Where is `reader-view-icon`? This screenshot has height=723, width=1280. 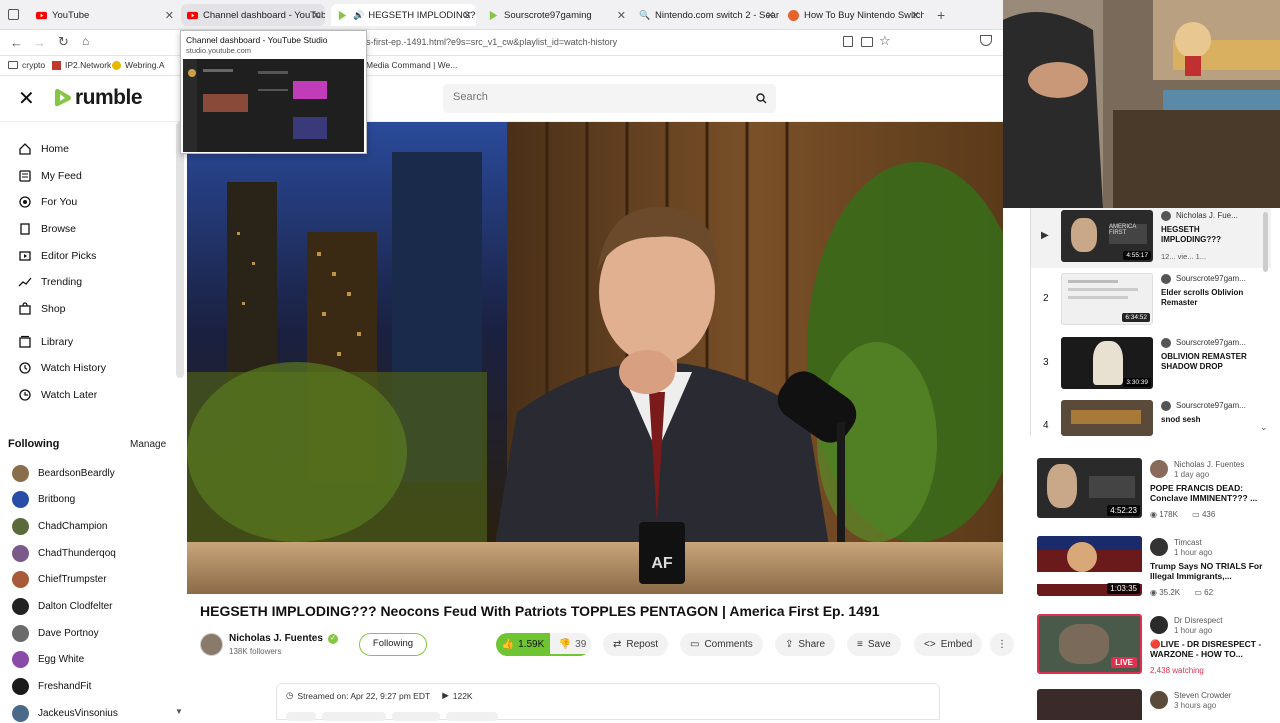
reader-view-icon is located at coordinates (848, 41).